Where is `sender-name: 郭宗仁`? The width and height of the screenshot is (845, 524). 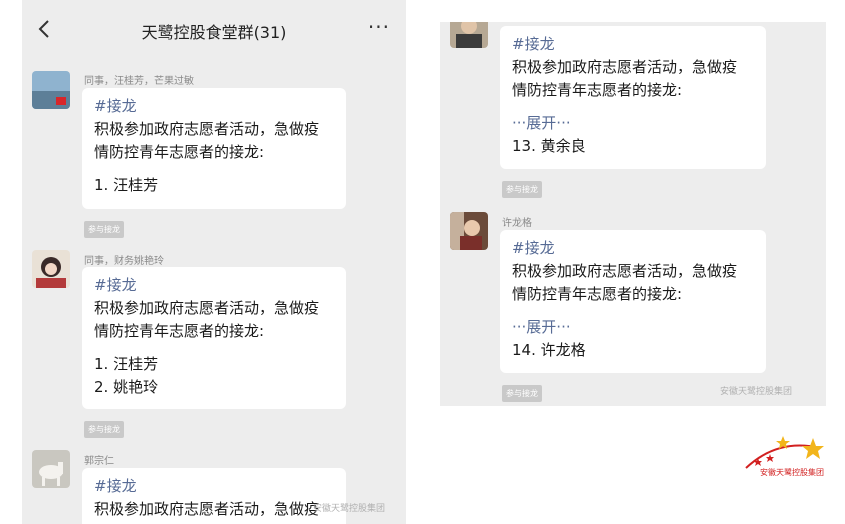 sender-name: 郭宗仁 is located at coordinates (99, 461).